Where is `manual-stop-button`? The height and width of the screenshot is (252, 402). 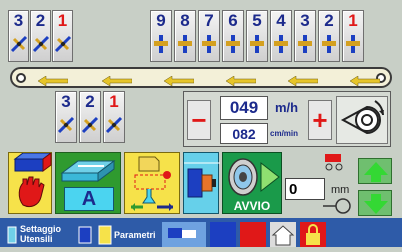 manual-stop-button is located at coordinates (30, 183).